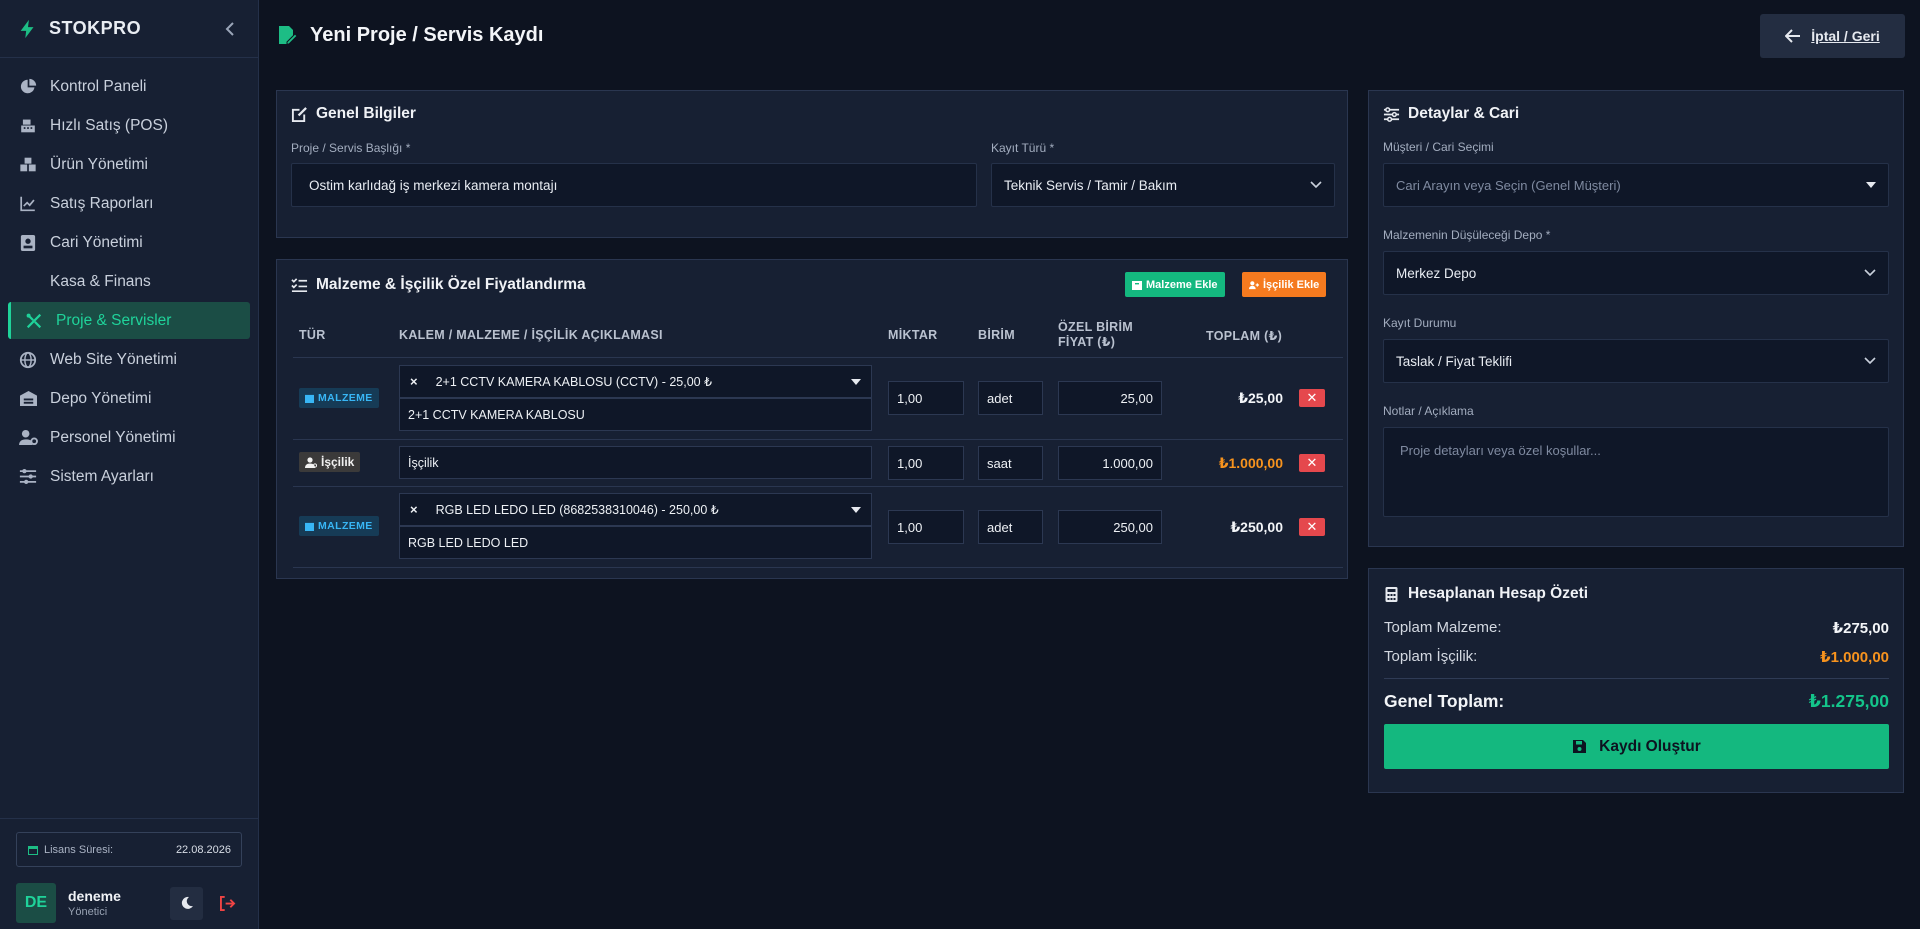  I want to click on project-title-input: Ostim karlıdağ iş merkezi kamera montajı, so click(634, 185).